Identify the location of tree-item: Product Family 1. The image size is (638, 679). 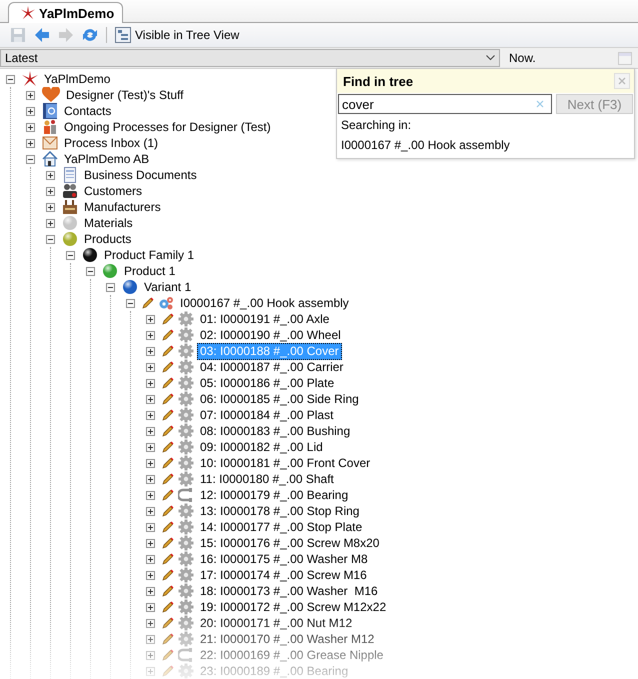
(149, 255).